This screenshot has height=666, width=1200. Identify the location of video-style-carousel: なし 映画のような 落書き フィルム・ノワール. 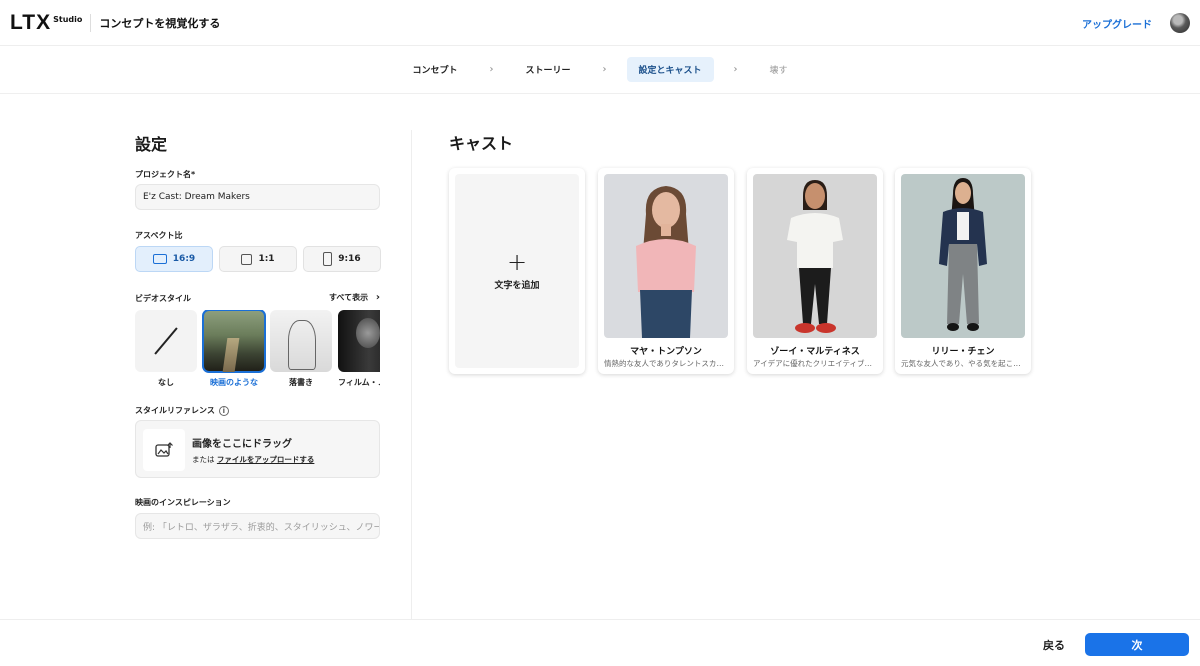
(257, 350).